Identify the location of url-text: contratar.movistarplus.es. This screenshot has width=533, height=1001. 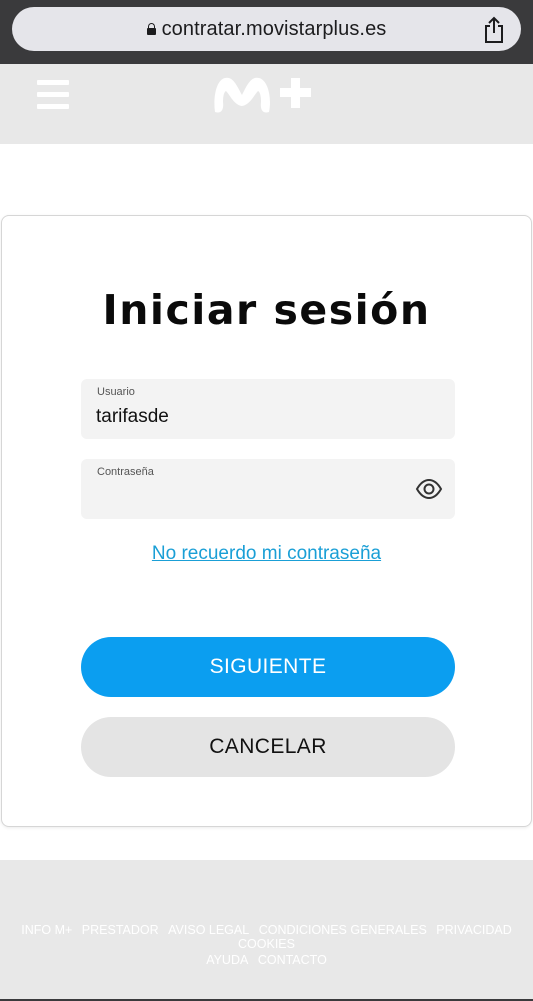
(274, 28).